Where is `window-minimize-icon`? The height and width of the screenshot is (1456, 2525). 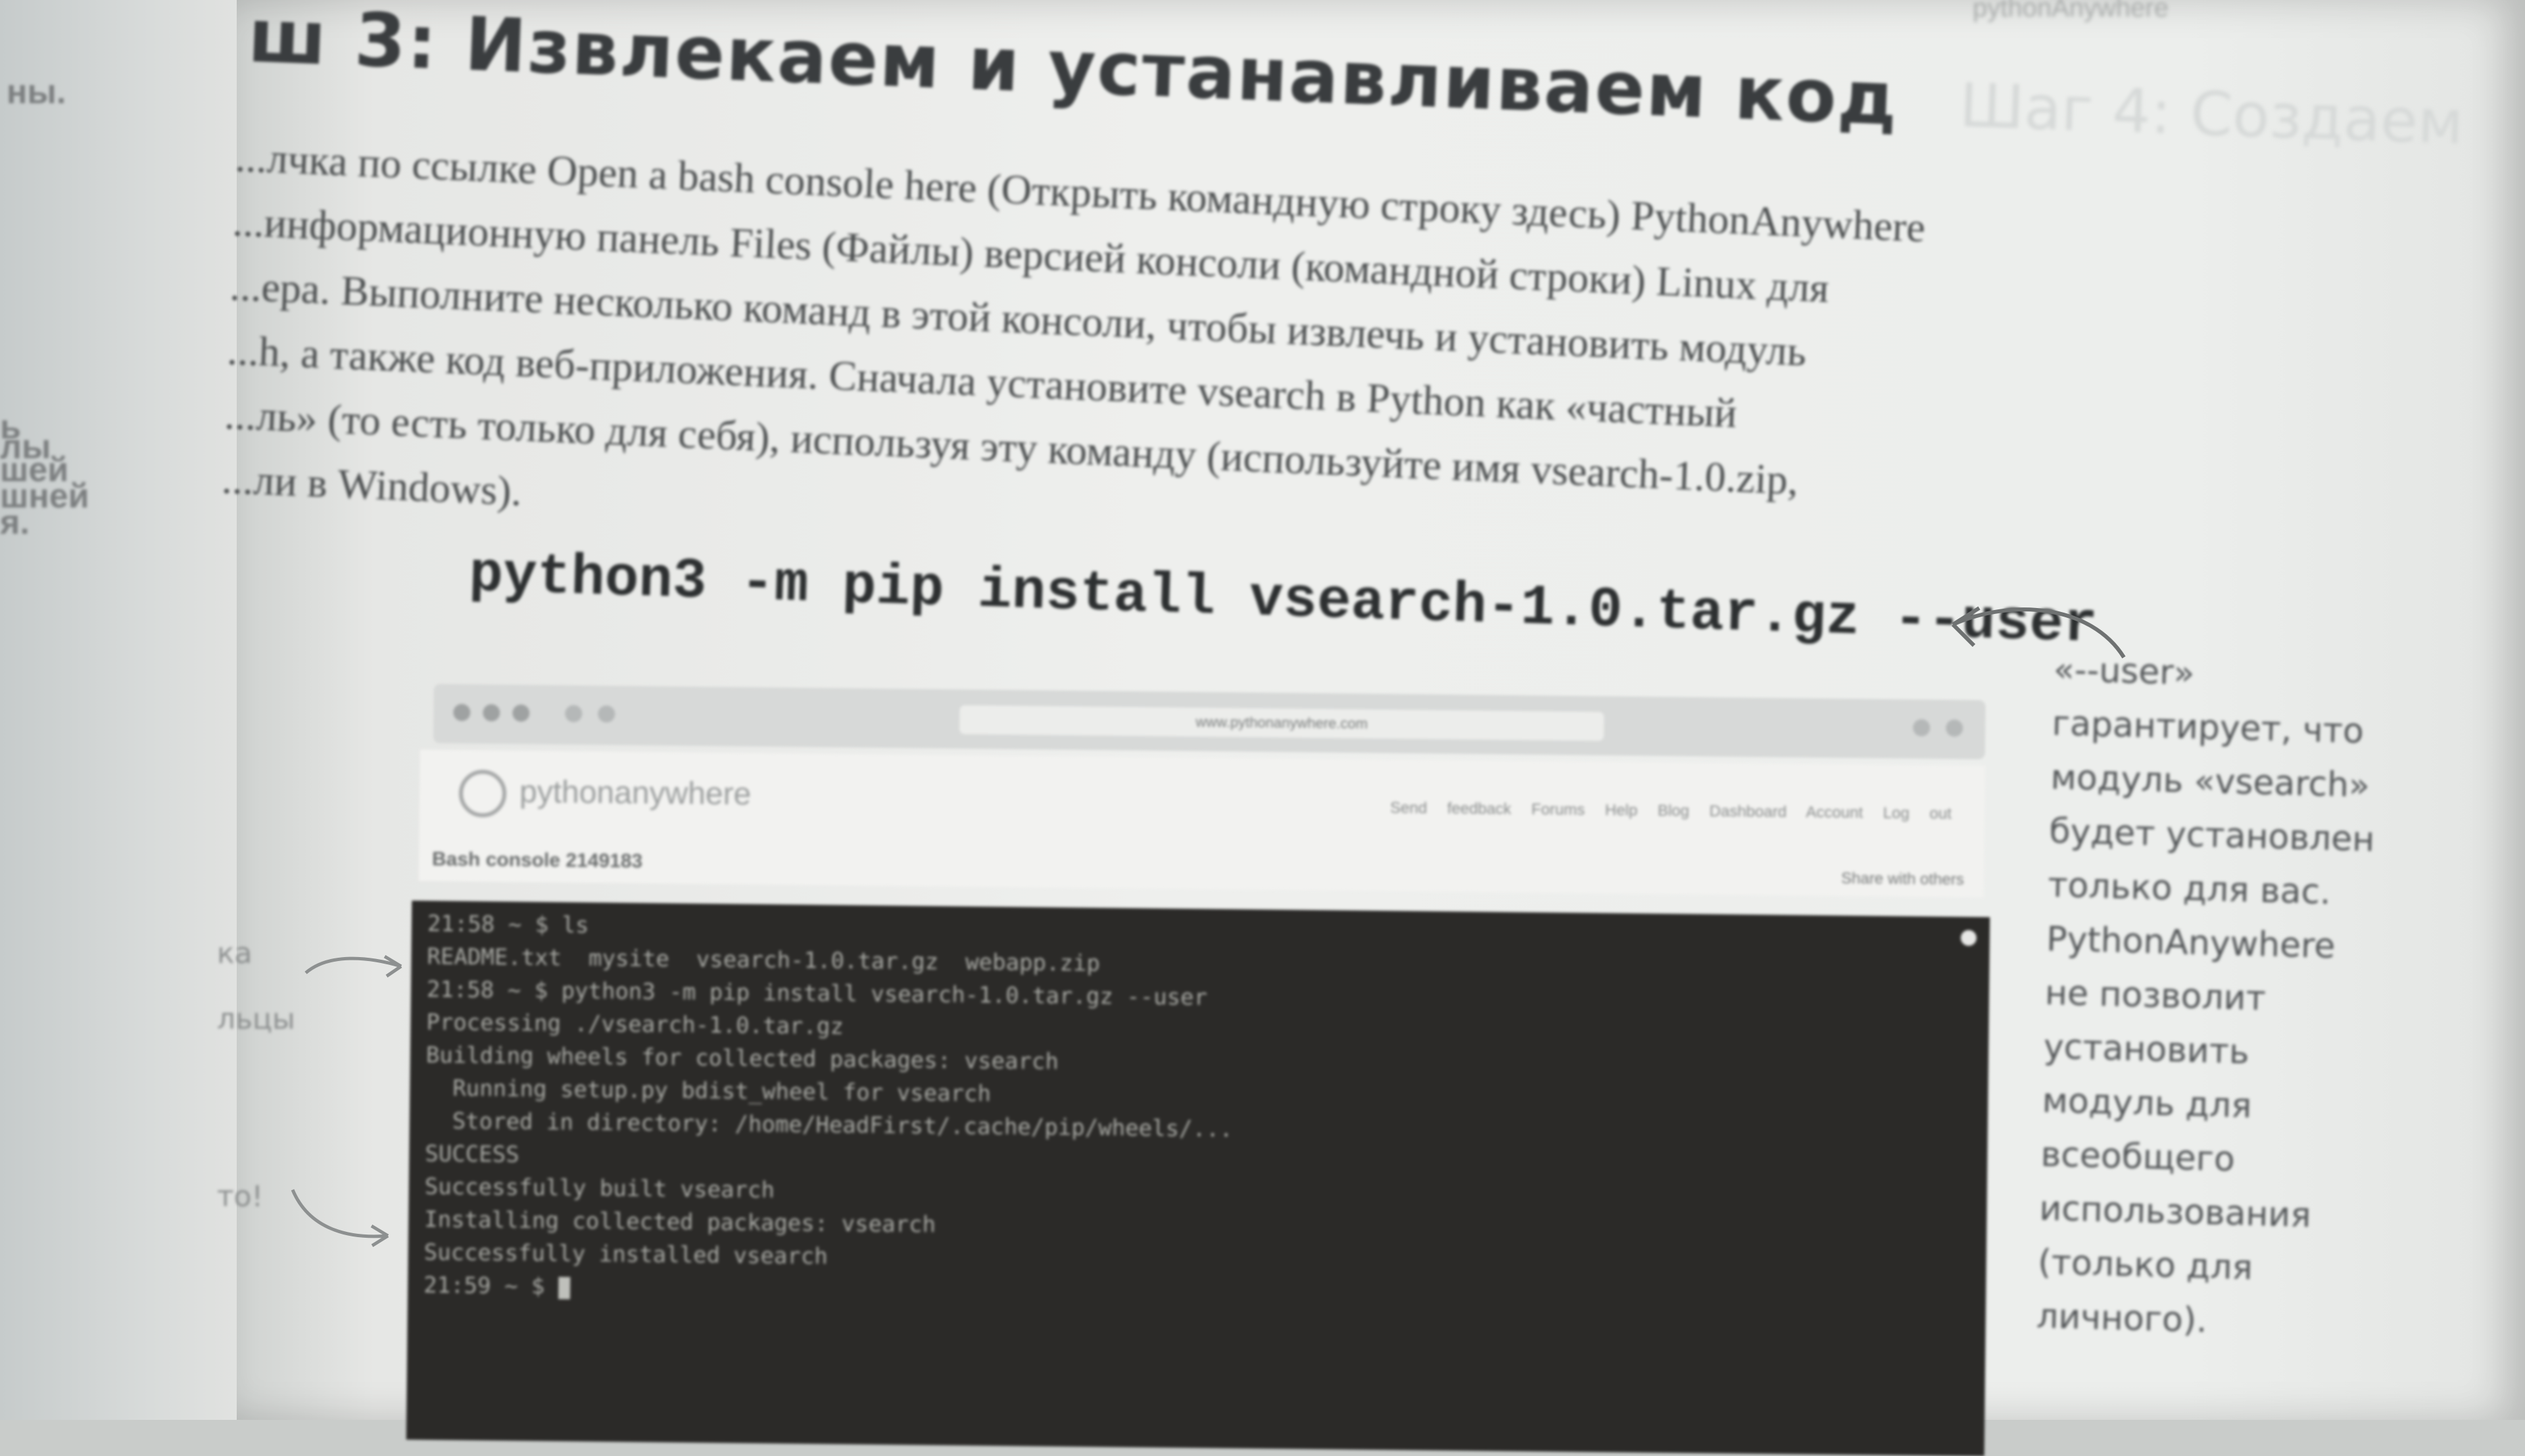 window-minimize-icon is located at coordinates (491, 713).